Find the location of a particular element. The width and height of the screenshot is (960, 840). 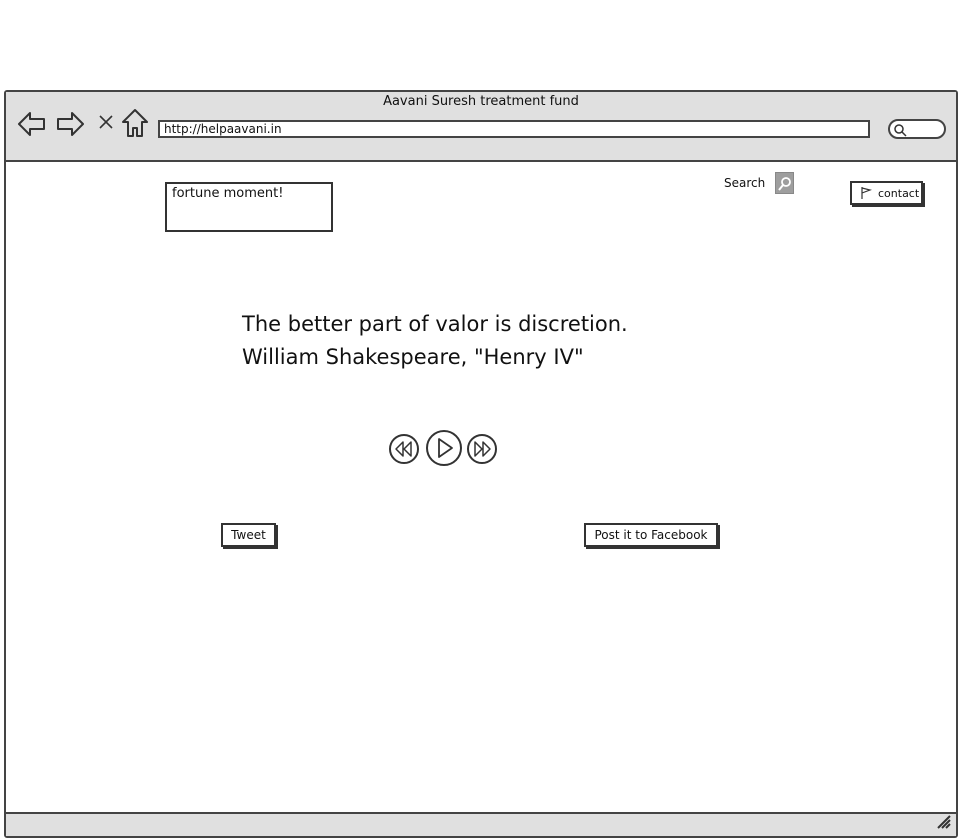

facebook-post-button: Post it to Facebook is located at coordinates (651, 535).